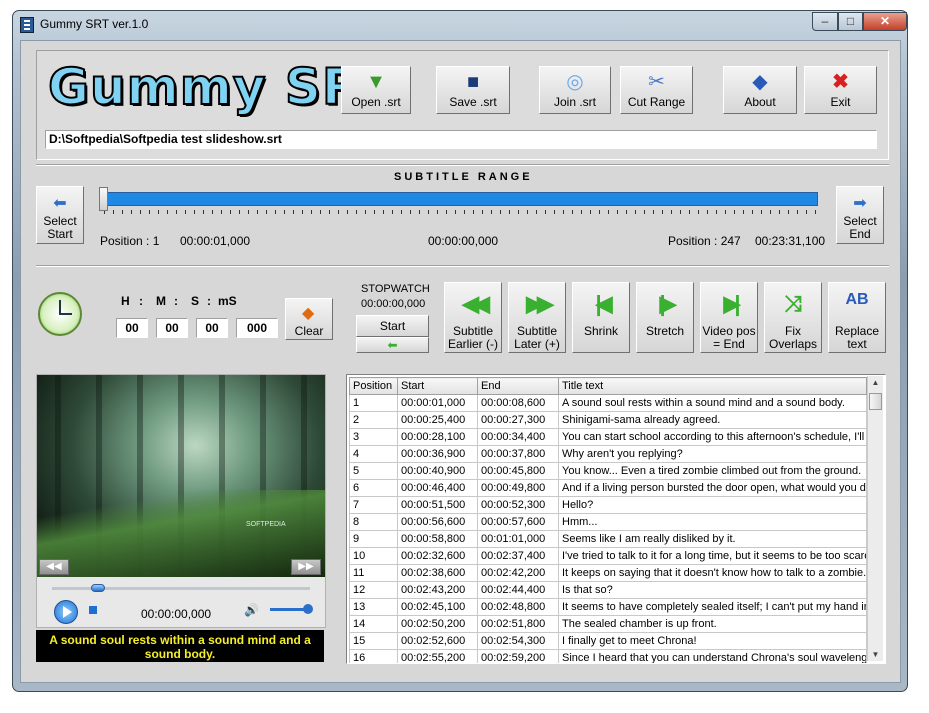 The height and width of the screenshot is (713, 929). I want to click on cell-position: 9, so click(373, 539).